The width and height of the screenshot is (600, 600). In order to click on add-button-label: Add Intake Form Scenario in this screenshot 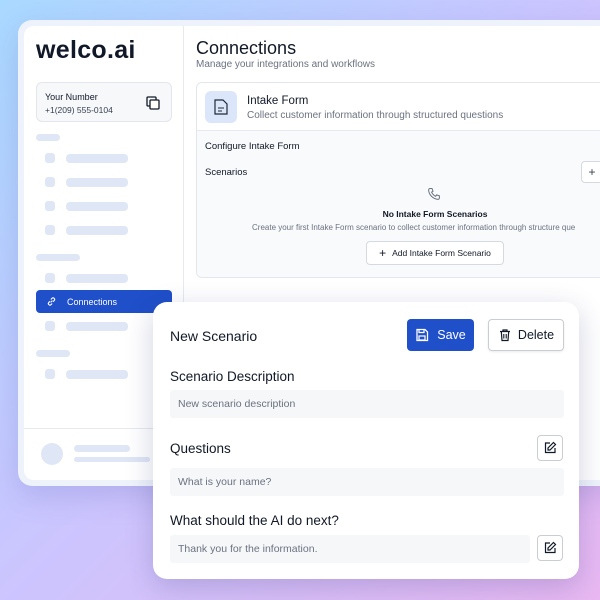, I will do `click(441, 253)`.